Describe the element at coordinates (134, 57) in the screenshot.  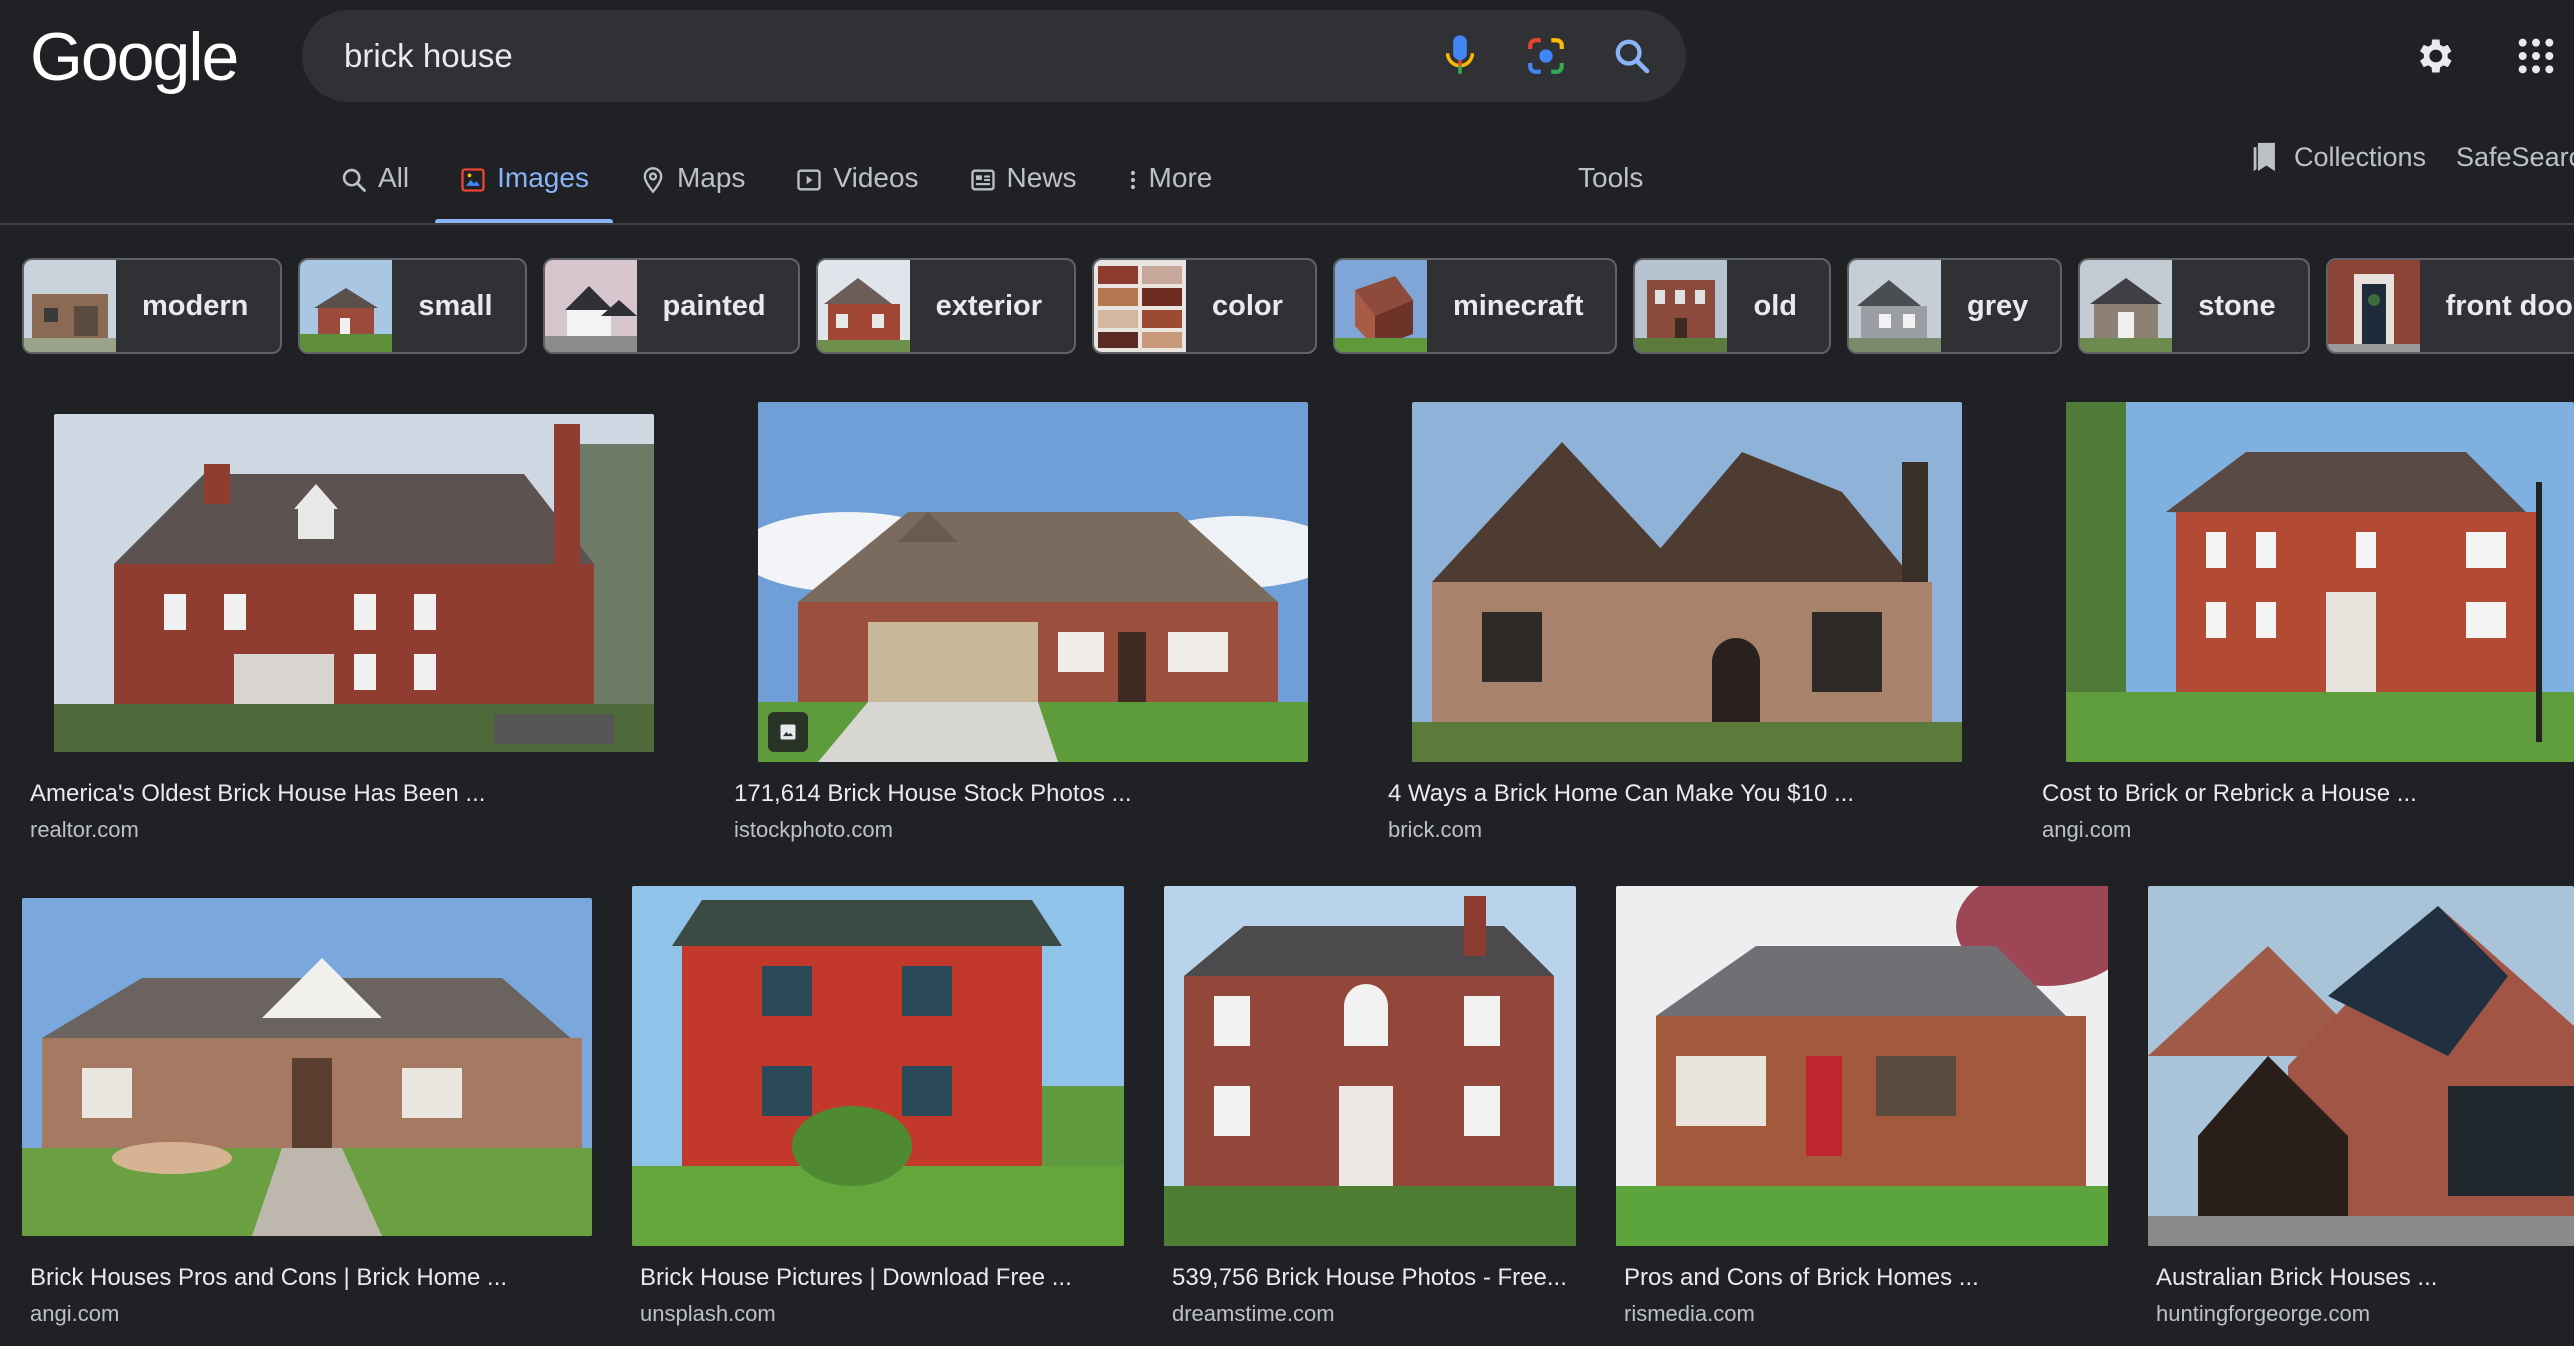
I see `google-logo: Google` at that location.